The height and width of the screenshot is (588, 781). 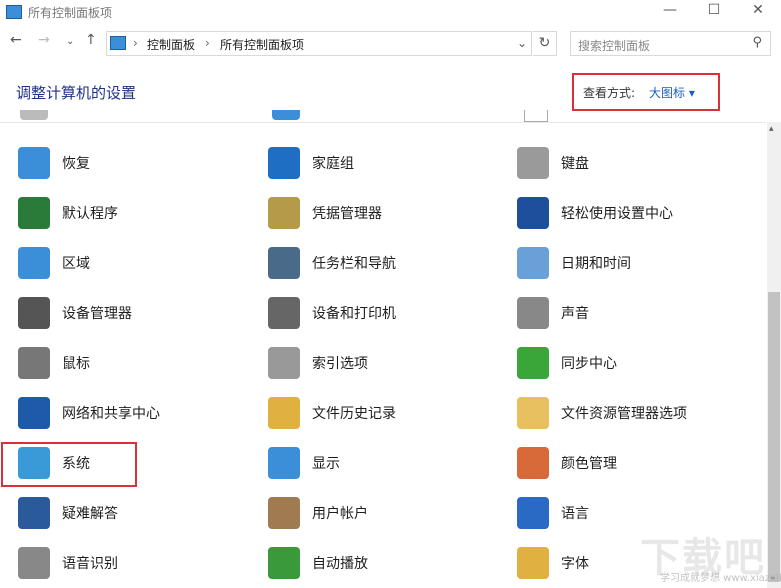 What do you see at coordinates (609, 93) in the screenshot?
I see `view-by-label: 查看方式:` at bounding box center [609, 93].